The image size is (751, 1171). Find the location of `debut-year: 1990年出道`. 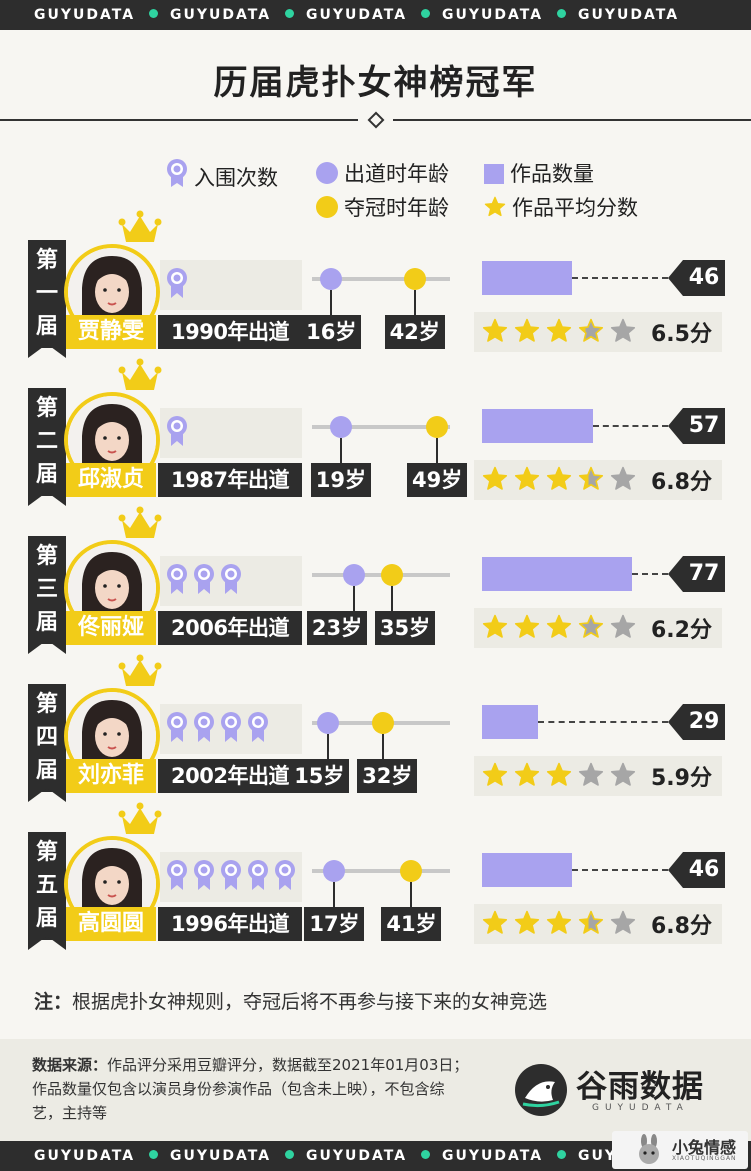

debut-year: 1990年出道 is located at coordinates (230, 332).